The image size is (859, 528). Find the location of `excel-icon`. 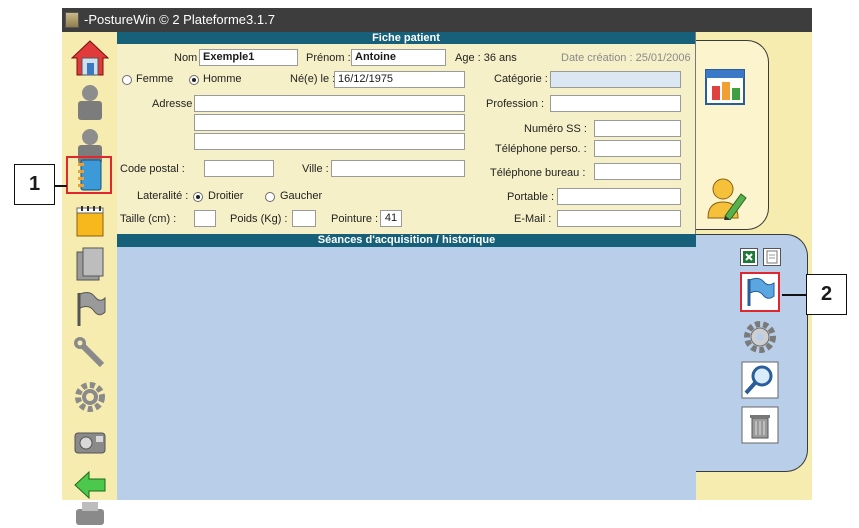

excel-icon is located at coordinates (749, 257).